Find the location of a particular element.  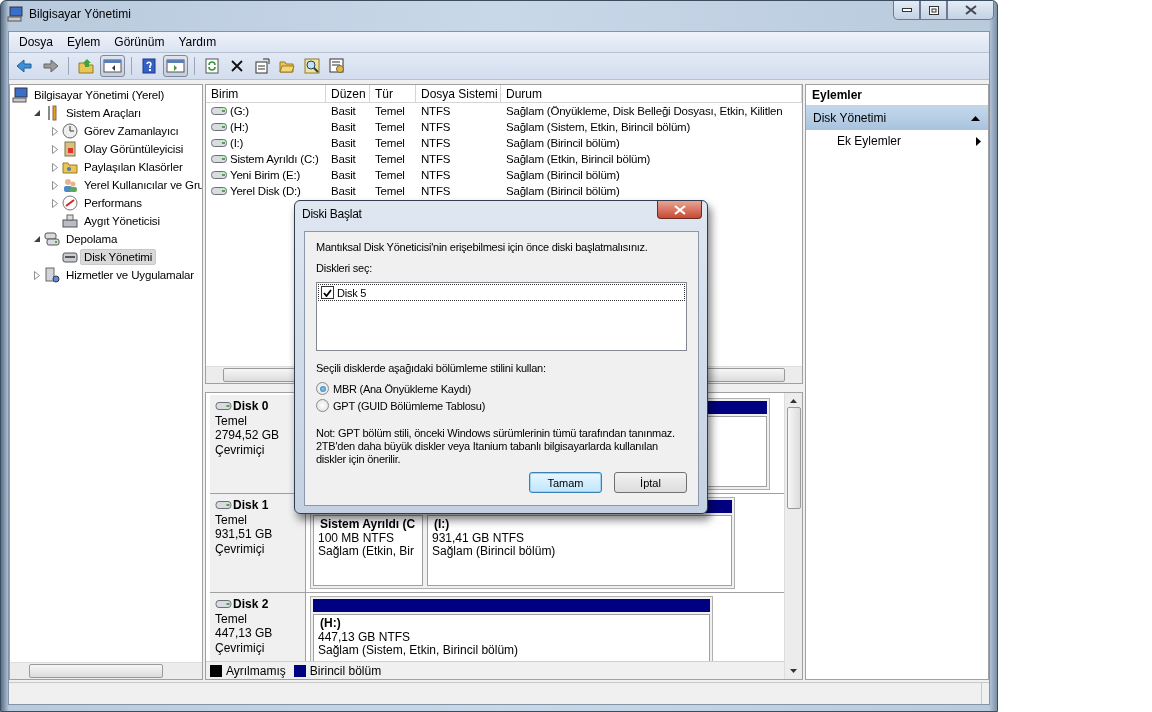

forward-arrow-icon is located at coordinates (50, 66).